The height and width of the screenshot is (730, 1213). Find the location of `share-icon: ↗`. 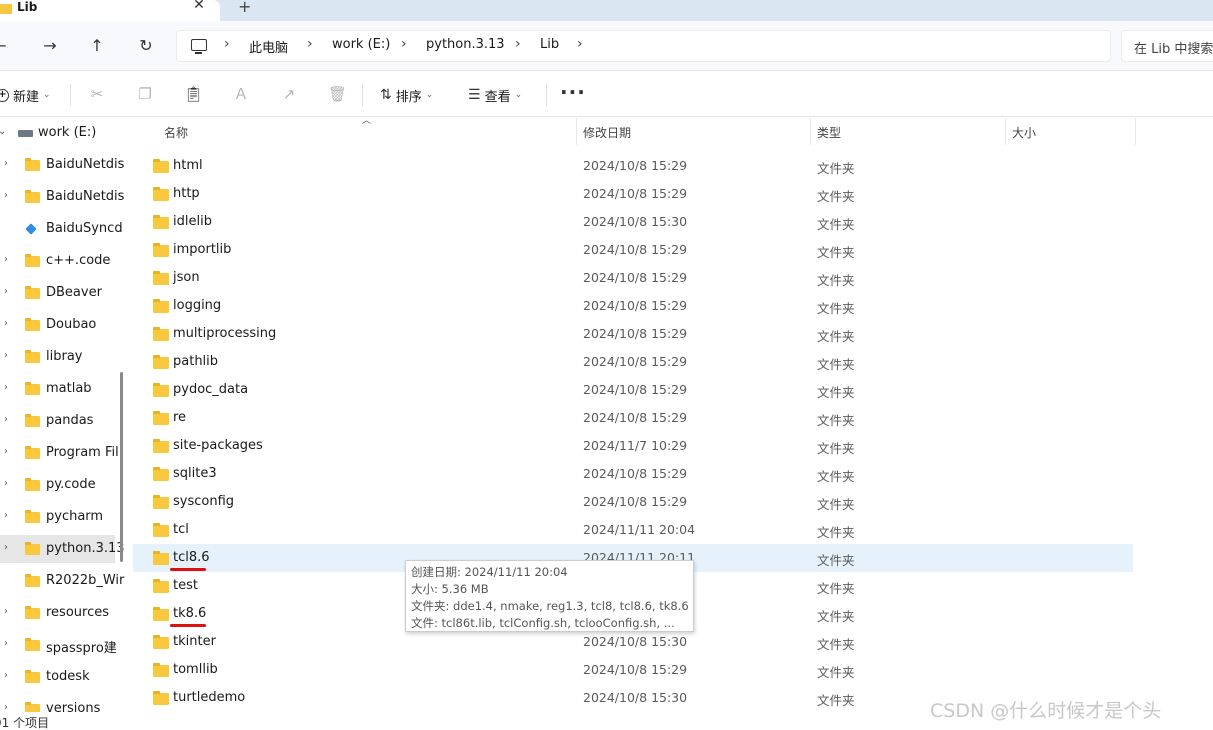

share-icon: ↗ is located at coordinates (289, 94).